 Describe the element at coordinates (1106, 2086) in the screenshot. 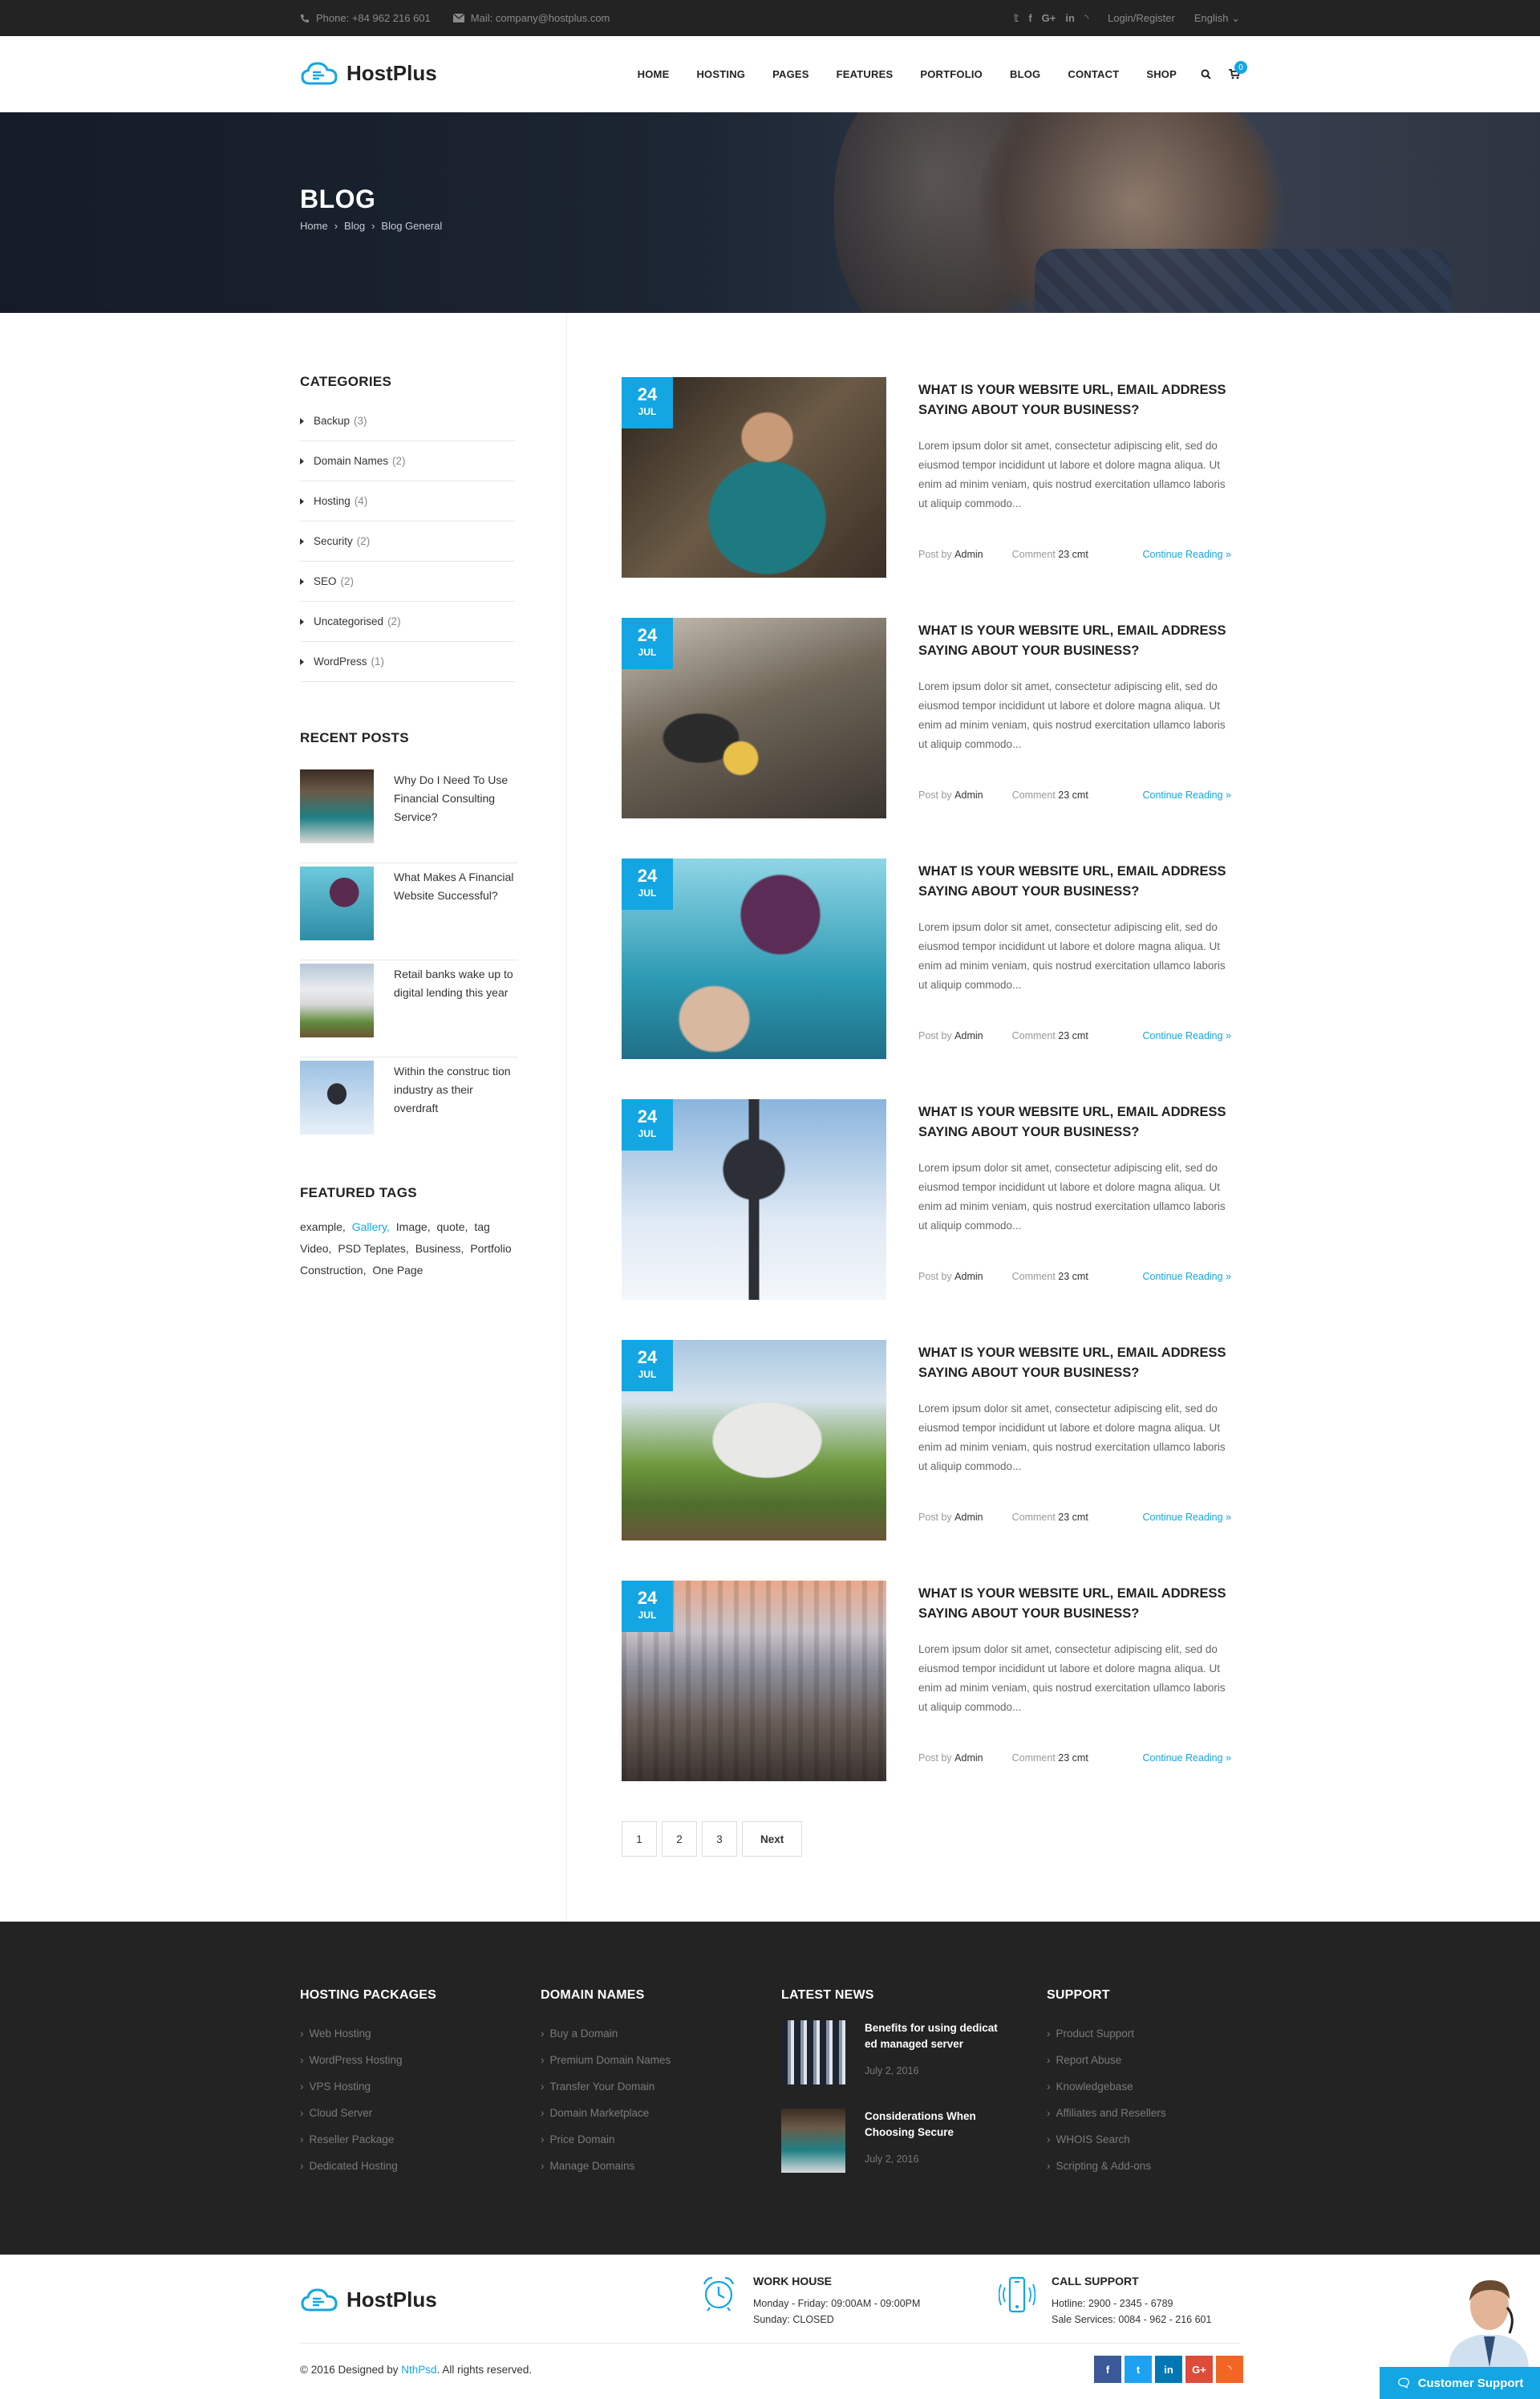

I see `footer-link: Knowledgebase` at that location.